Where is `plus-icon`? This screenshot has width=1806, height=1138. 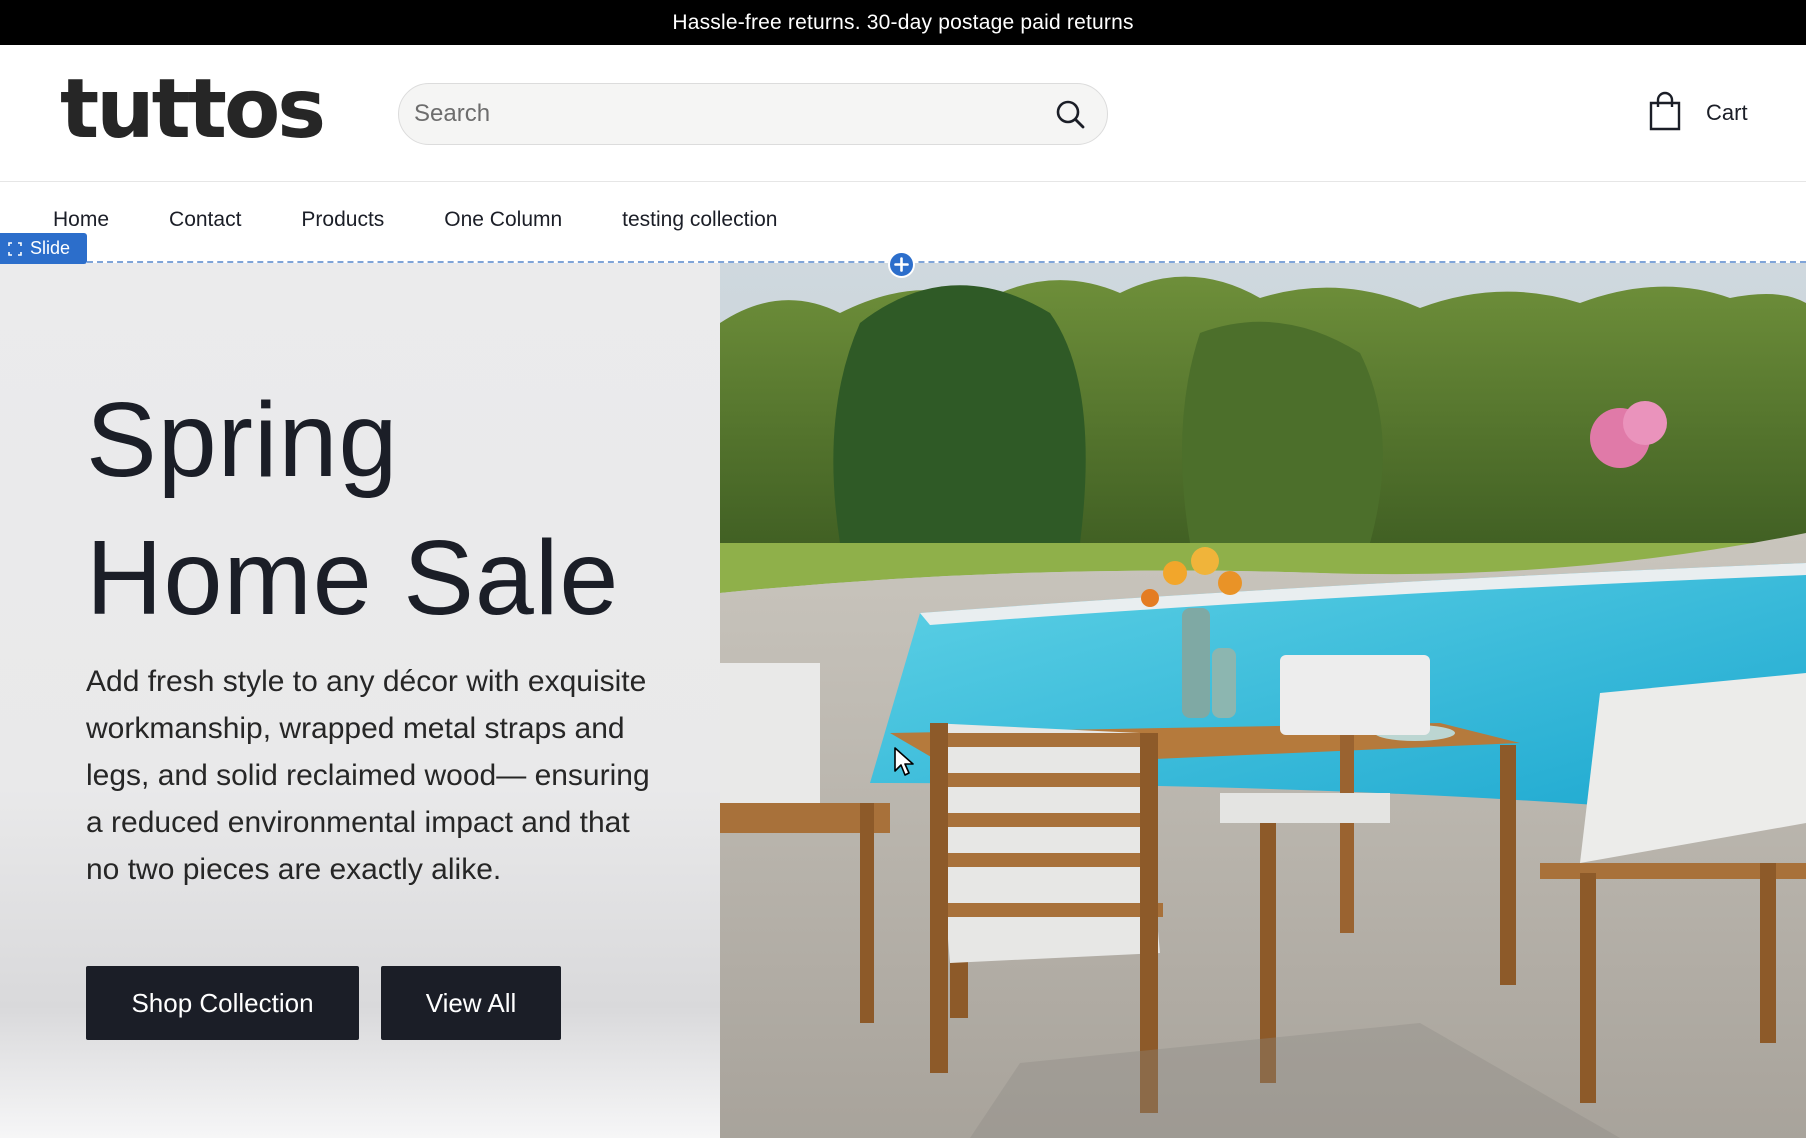 plus-icon is located at coordinates (901, 264).